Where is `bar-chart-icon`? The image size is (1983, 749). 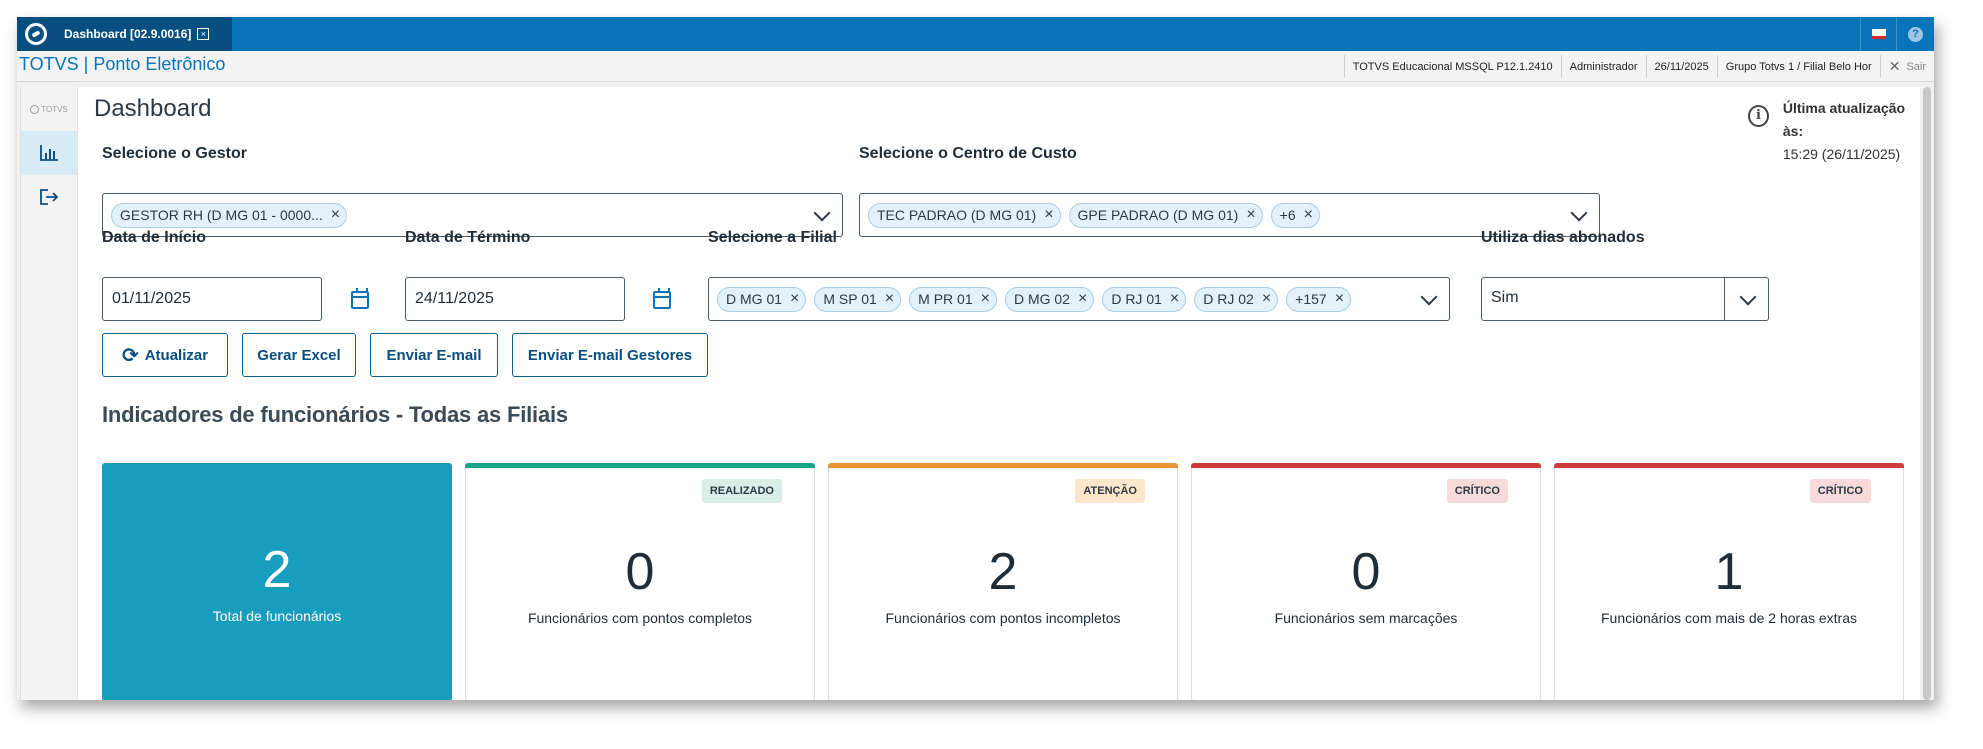 bar-chart-icon is located at coordinates (49, 153).